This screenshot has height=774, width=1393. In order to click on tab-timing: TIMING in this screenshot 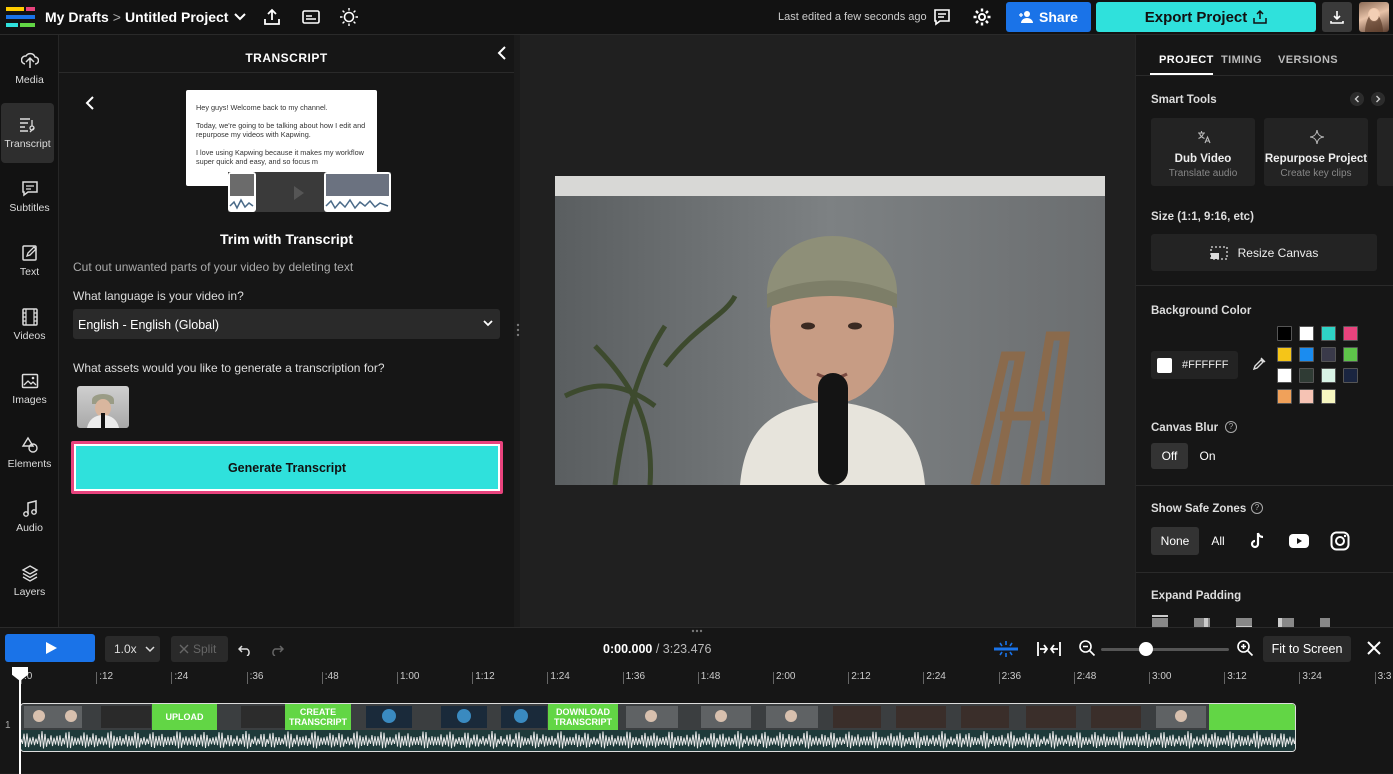, I will do `click(1241, 60)`.